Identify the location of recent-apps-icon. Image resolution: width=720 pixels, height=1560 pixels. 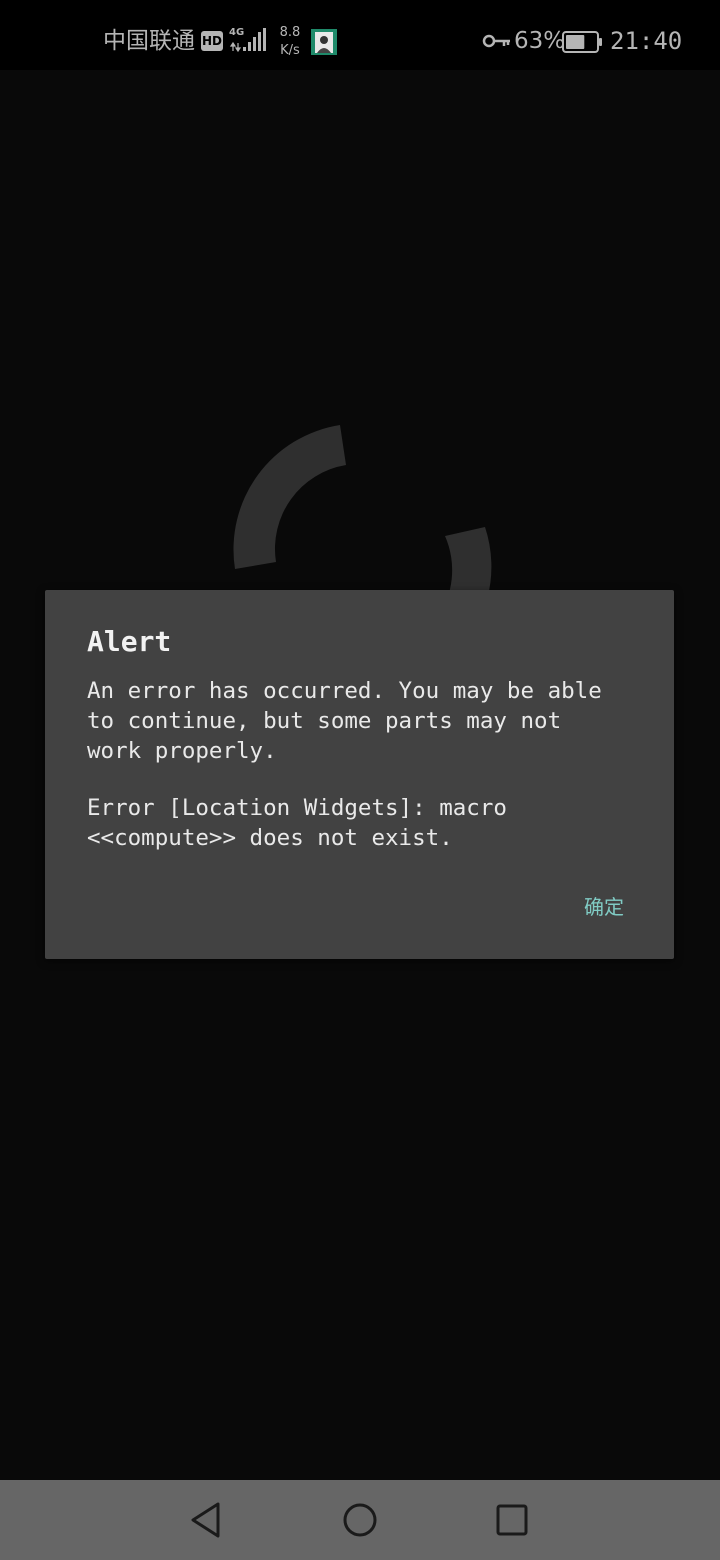
(512, 1520).